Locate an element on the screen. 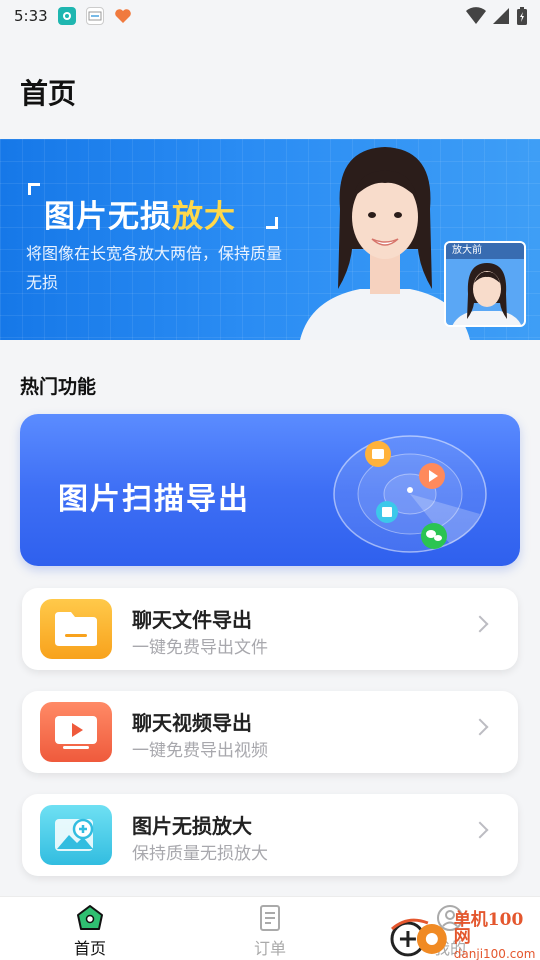  app-notification-icon is located at coordinates (66, 16).